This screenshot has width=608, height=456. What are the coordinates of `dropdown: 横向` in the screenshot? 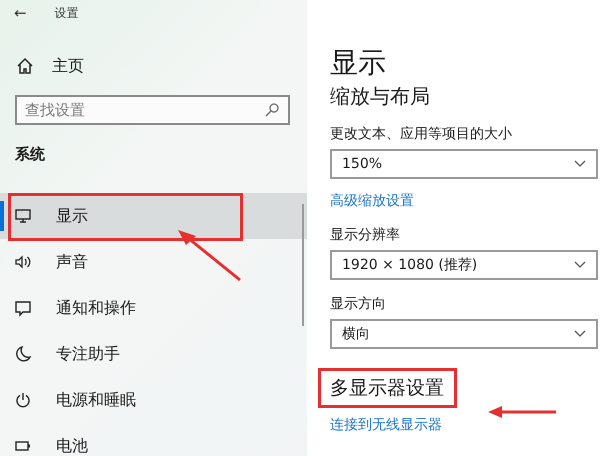 It's located at (464, 334).